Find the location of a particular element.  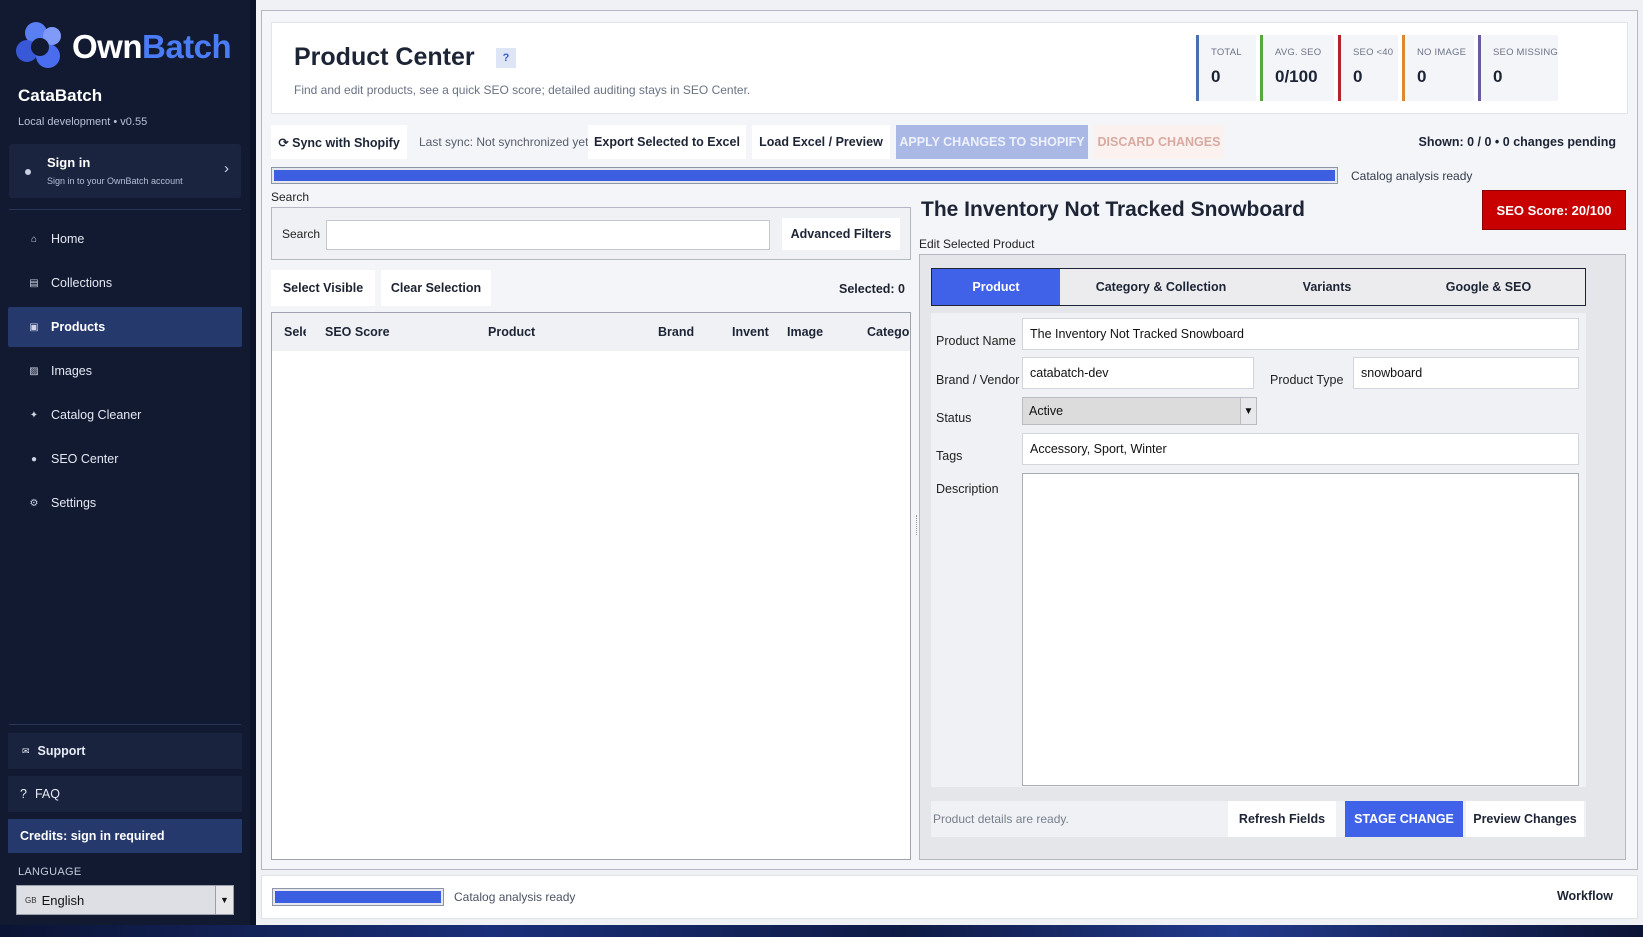

column-header-category: Catego is located at coordinates (888, 332).